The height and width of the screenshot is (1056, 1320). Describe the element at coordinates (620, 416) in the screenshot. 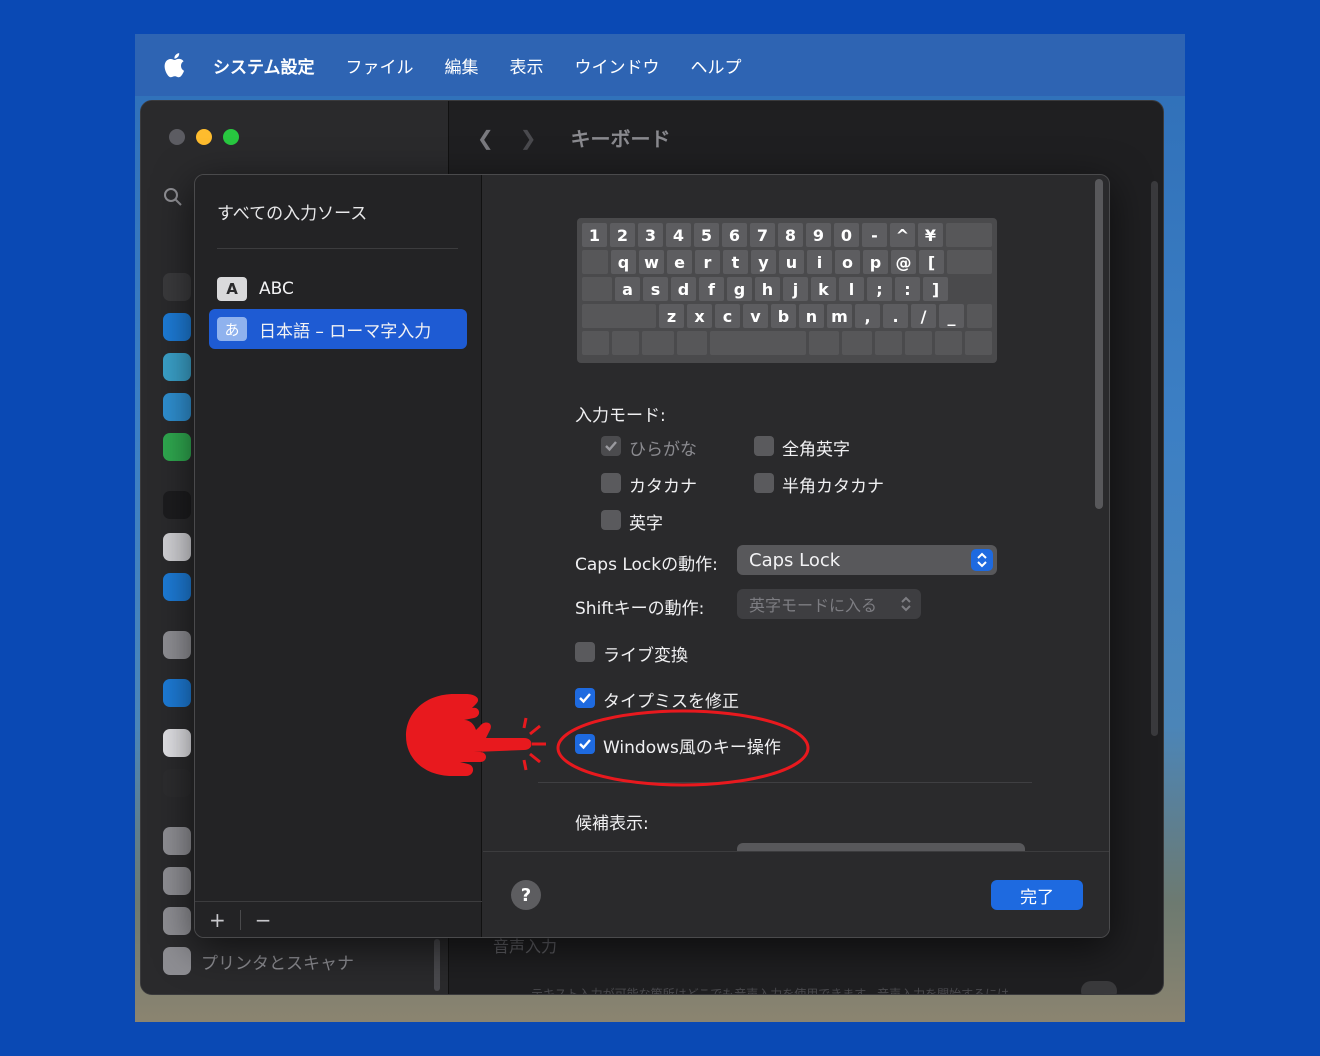

I see `input-modes-label: 入力モード:` at that location.